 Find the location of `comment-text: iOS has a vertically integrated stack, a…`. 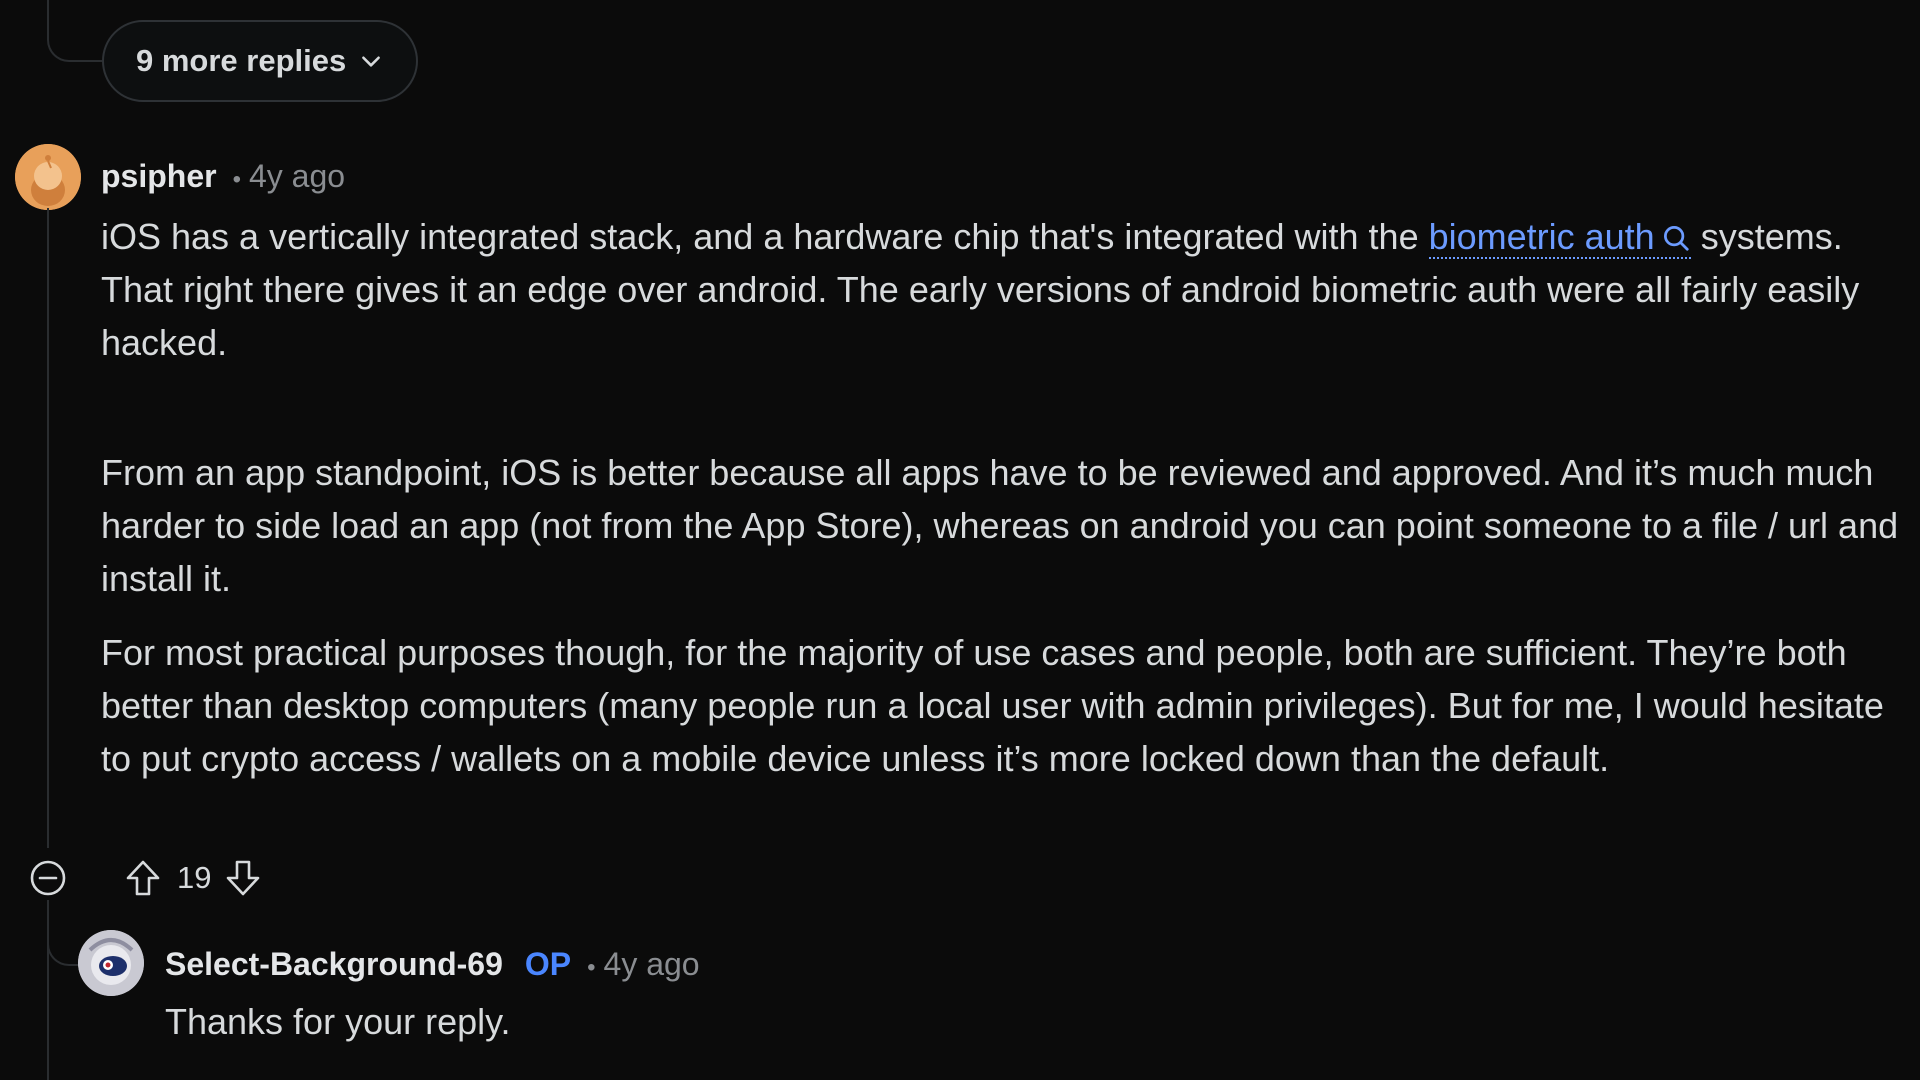

comment-text: iOS has a vertically integrated stack, a… is located at coordinates (765, 236).